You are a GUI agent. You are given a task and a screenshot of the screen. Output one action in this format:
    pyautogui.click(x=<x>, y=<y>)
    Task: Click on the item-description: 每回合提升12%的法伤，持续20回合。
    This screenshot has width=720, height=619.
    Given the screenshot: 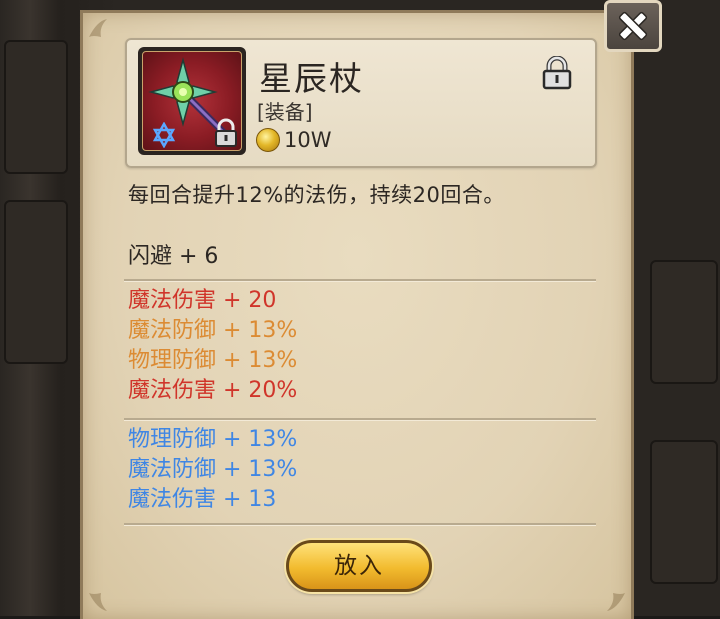 What is the action you would take?
    pyautogui.click(x=316, y=195)
    